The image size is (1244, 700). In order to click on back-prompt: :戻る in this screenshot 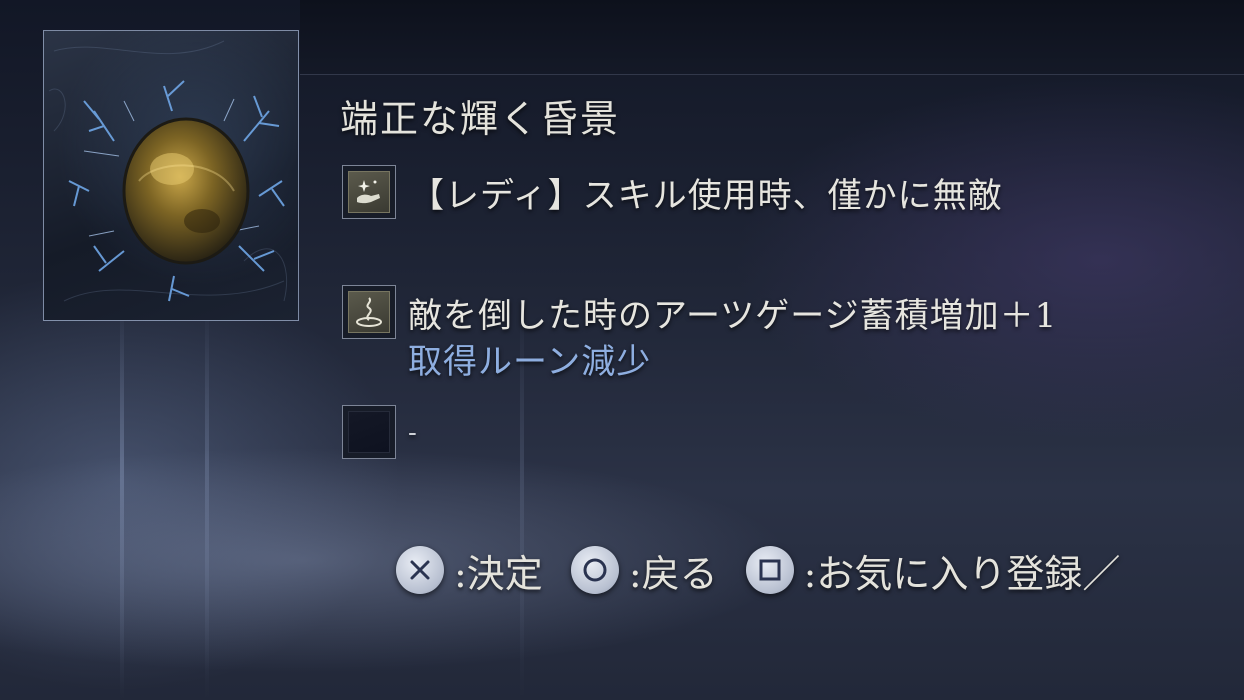, I will do `click(644, 570)`.